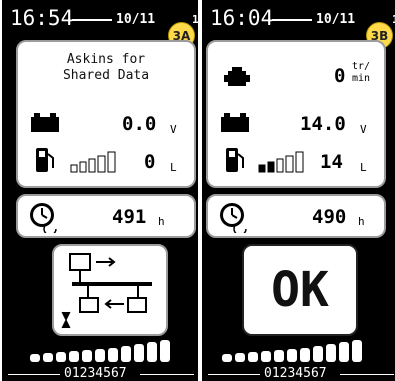 This screenshot has height=381, width=395. What do you see at coordinates (42, 18) in the screenshot?
I see `clock: 16:54` at bounding box center [42, 18].